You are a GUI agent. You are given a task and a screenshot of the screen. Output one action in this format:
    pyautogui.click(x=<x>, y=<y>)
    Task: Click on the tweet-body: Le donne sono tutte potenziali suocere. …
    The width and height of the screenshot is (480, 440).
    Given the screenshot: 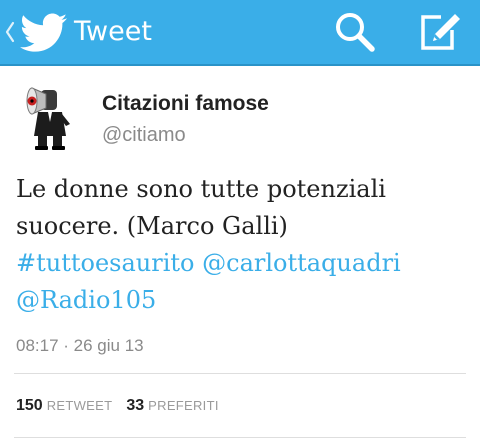 What is the action you would take?
    pyautogui.click(x=201, y=207)
    